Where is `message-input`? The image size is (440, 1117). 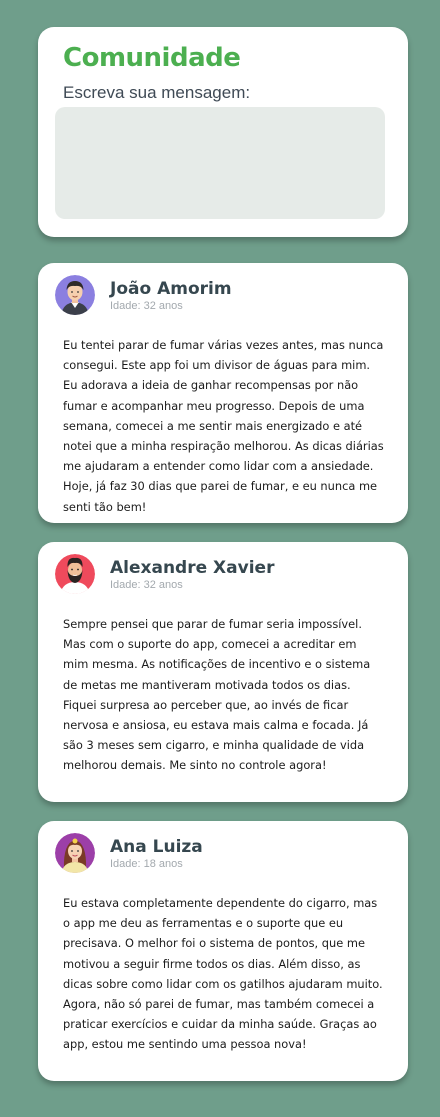 message-input is located at coordinates (220, 163).